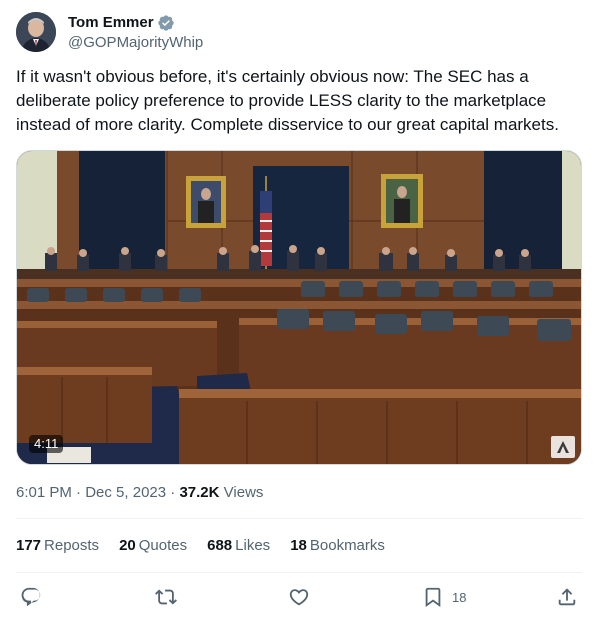 Image resolution: width=598 pixels, height=620 pixels. What do you see at coordinates (299, 33) in the screenshot?
I see `tweet-header: Tom Emmer @GOPMajorityWhip` at bounding box center [299, 33].